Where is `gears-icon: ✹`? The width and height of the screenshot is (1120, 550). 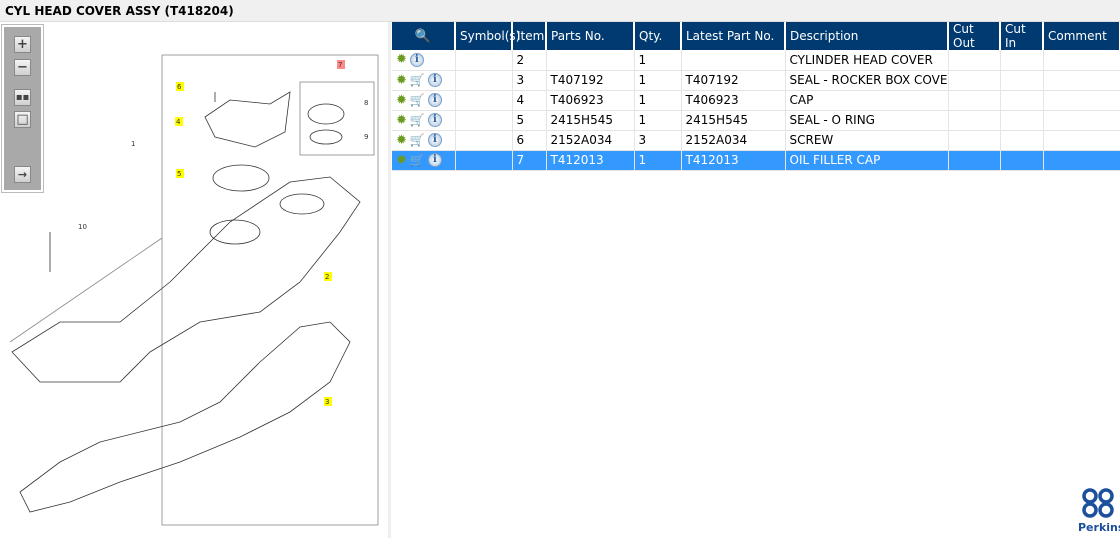
gears-icon: ✹ is located at coordinates (401, 160).